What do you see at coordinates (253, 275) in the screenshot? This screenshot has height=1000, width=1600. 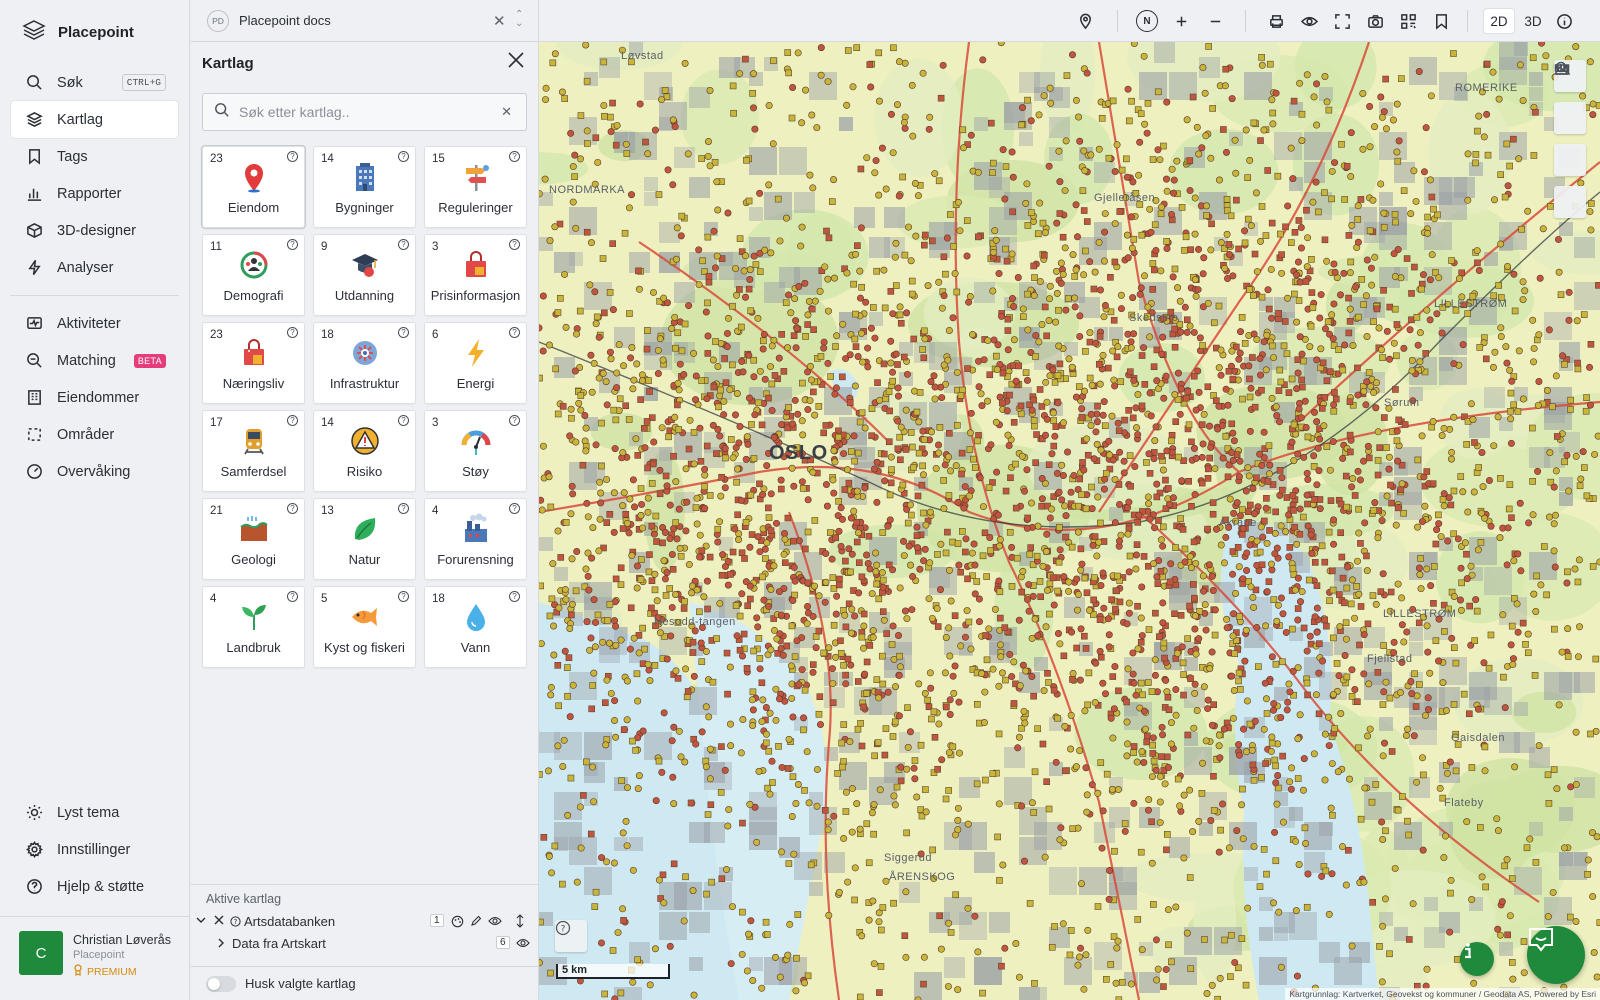 I see `category-card-demografi: 11 ? Demografi` at bounding box center [253, 275].